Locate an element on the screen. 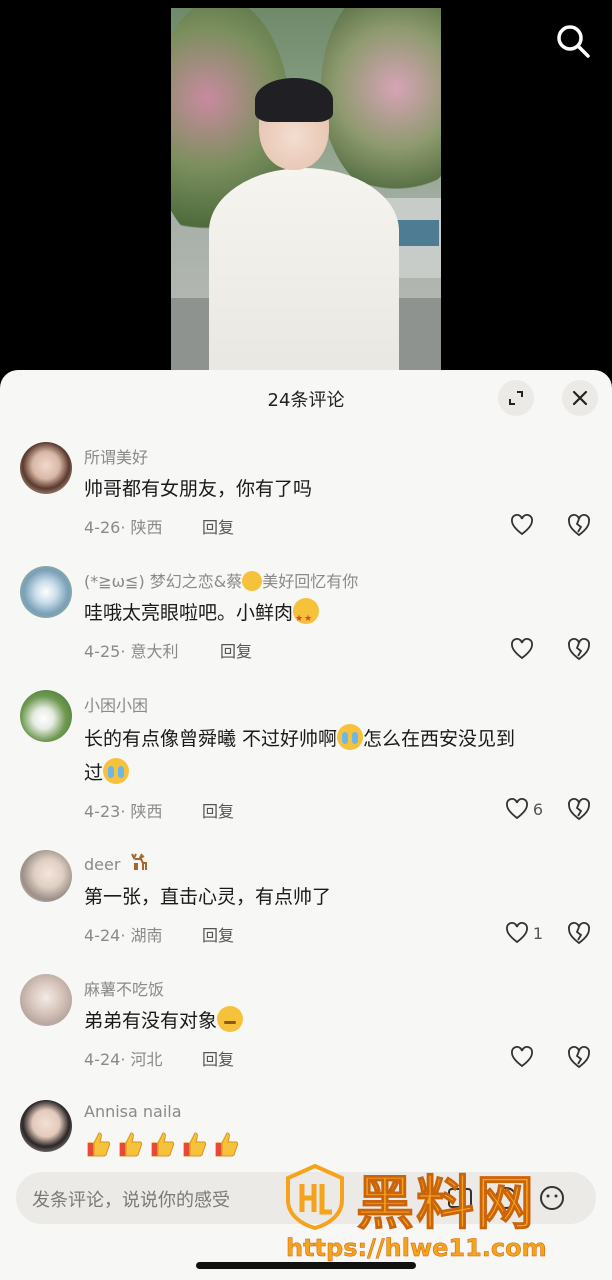  expand-button is located at coordinates (516, 398).